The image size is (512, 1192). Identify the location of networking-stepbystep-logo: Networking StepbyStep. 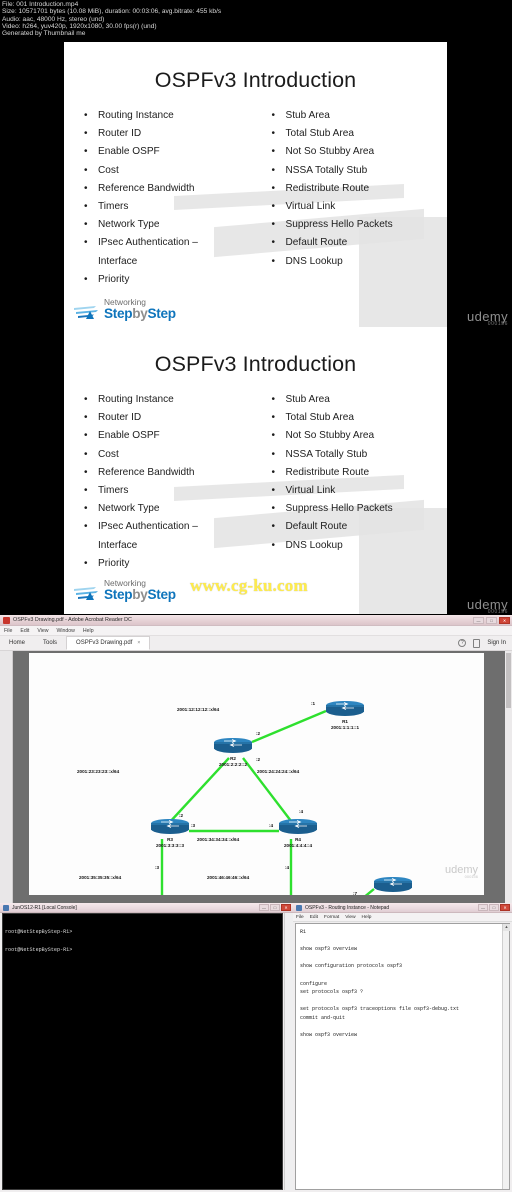
(139, 311).